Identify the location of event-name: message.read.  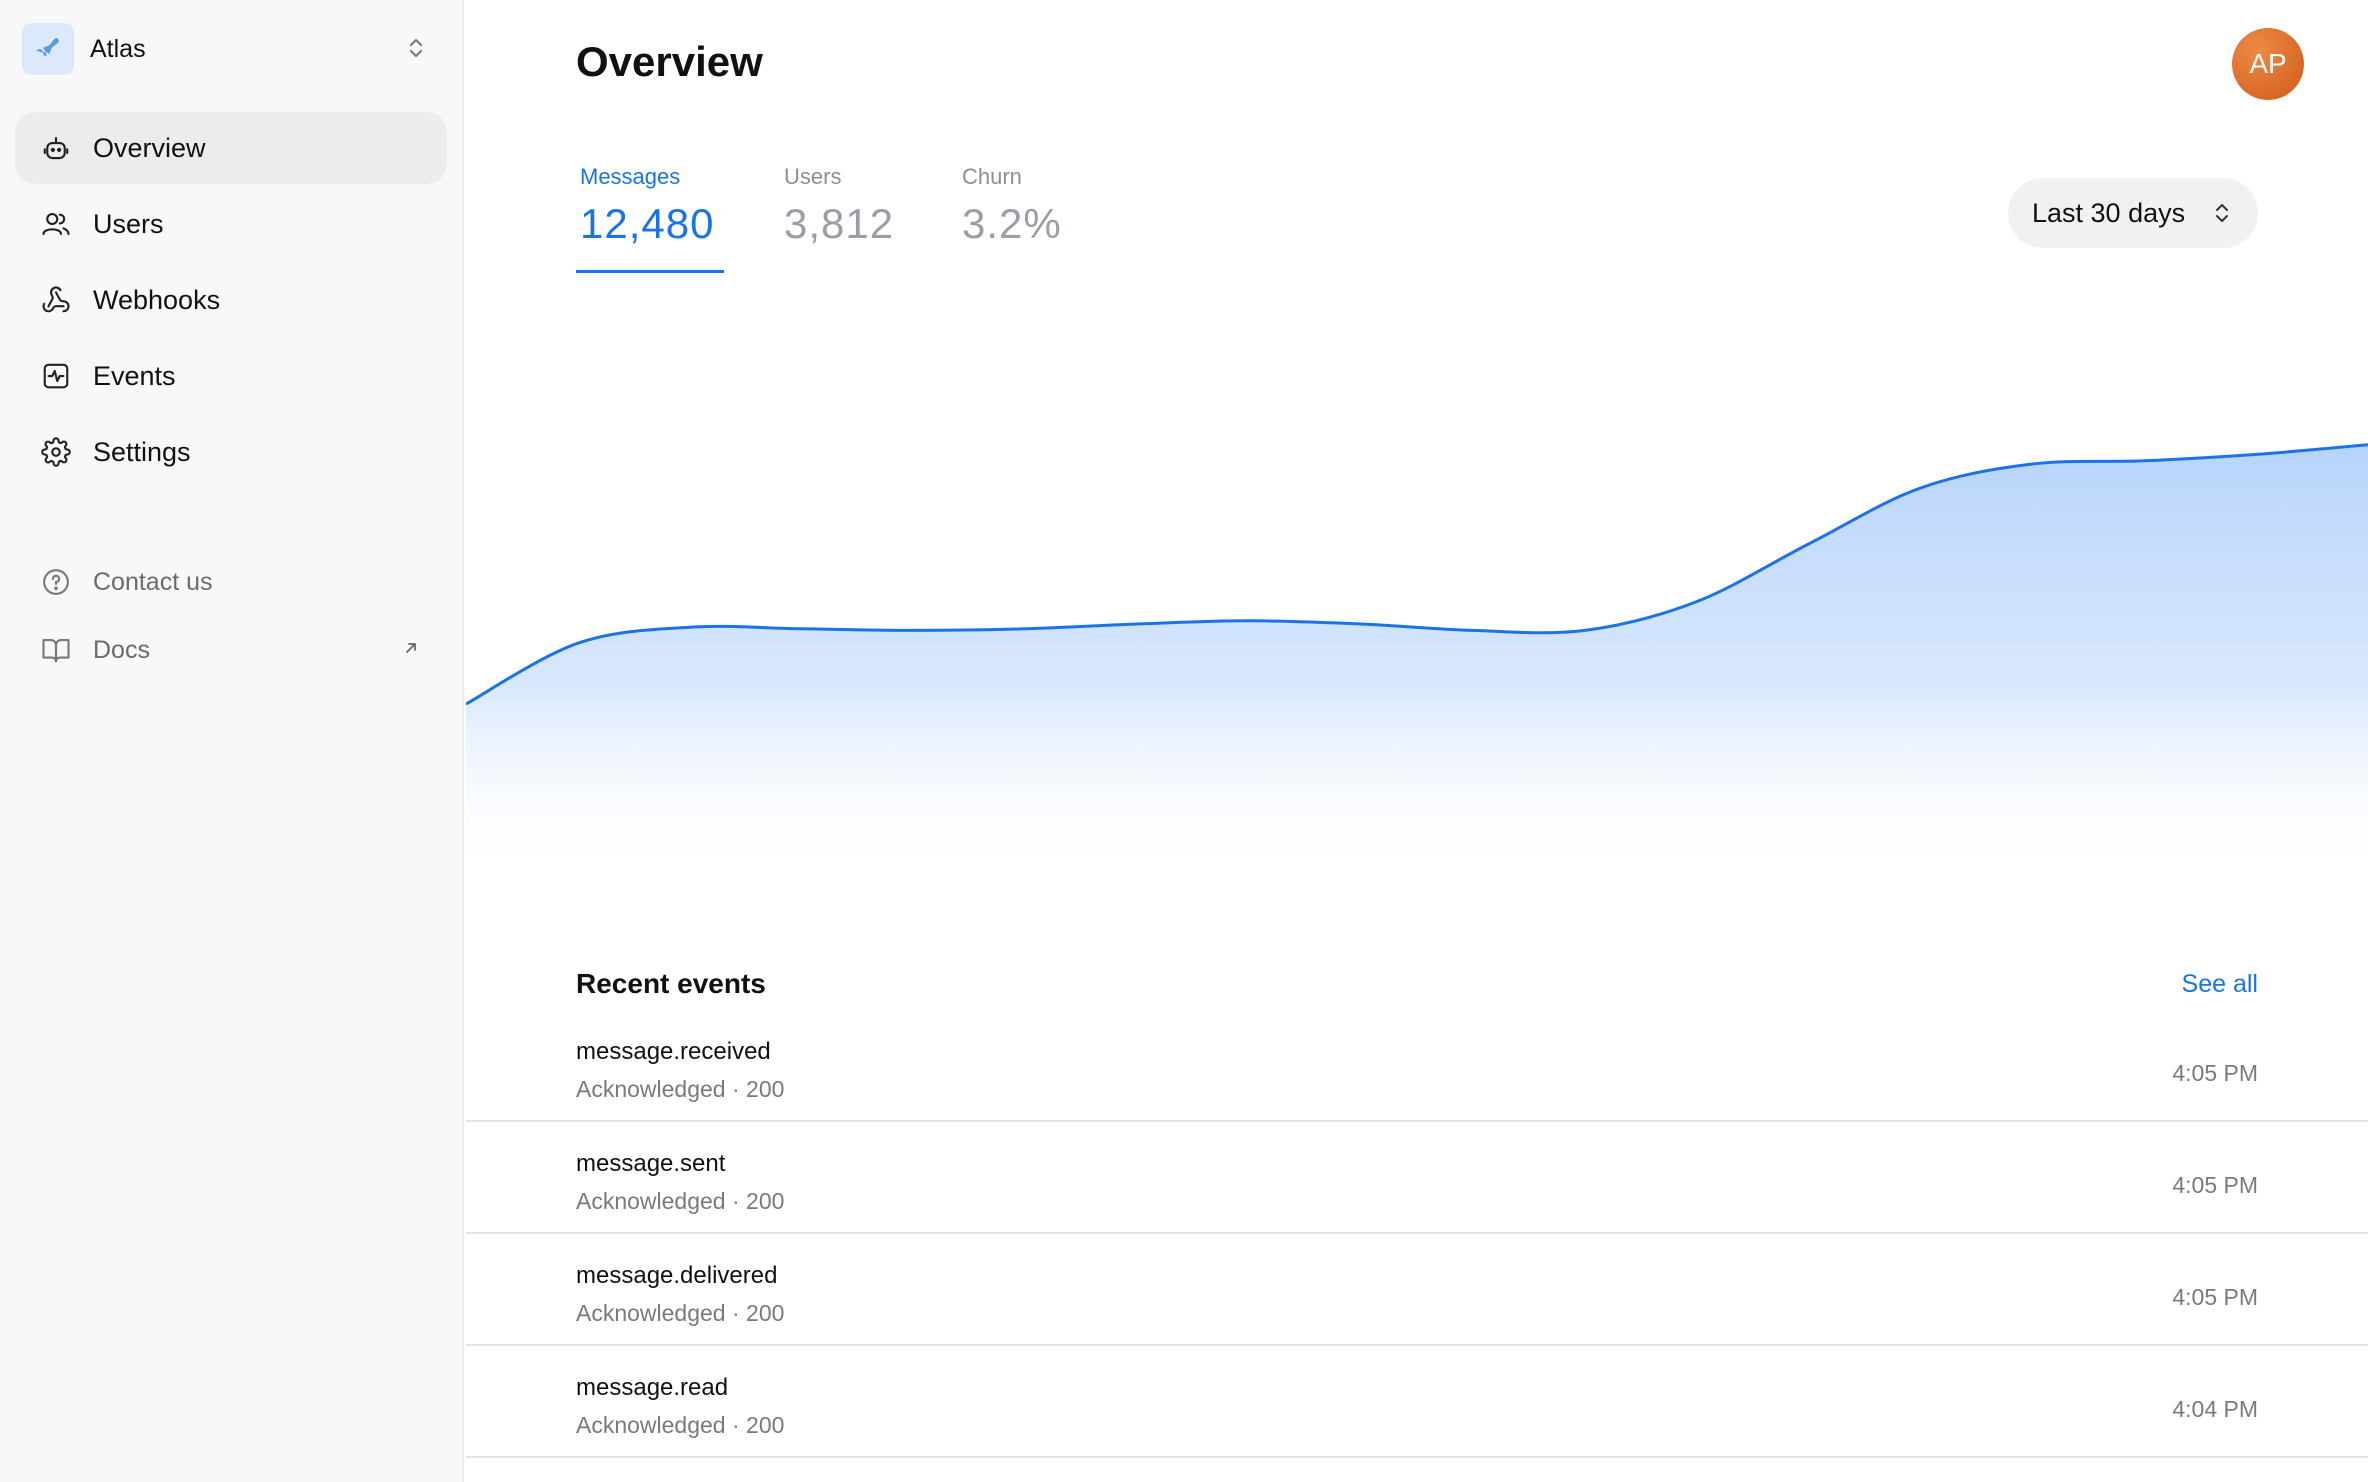
(652, 1387).